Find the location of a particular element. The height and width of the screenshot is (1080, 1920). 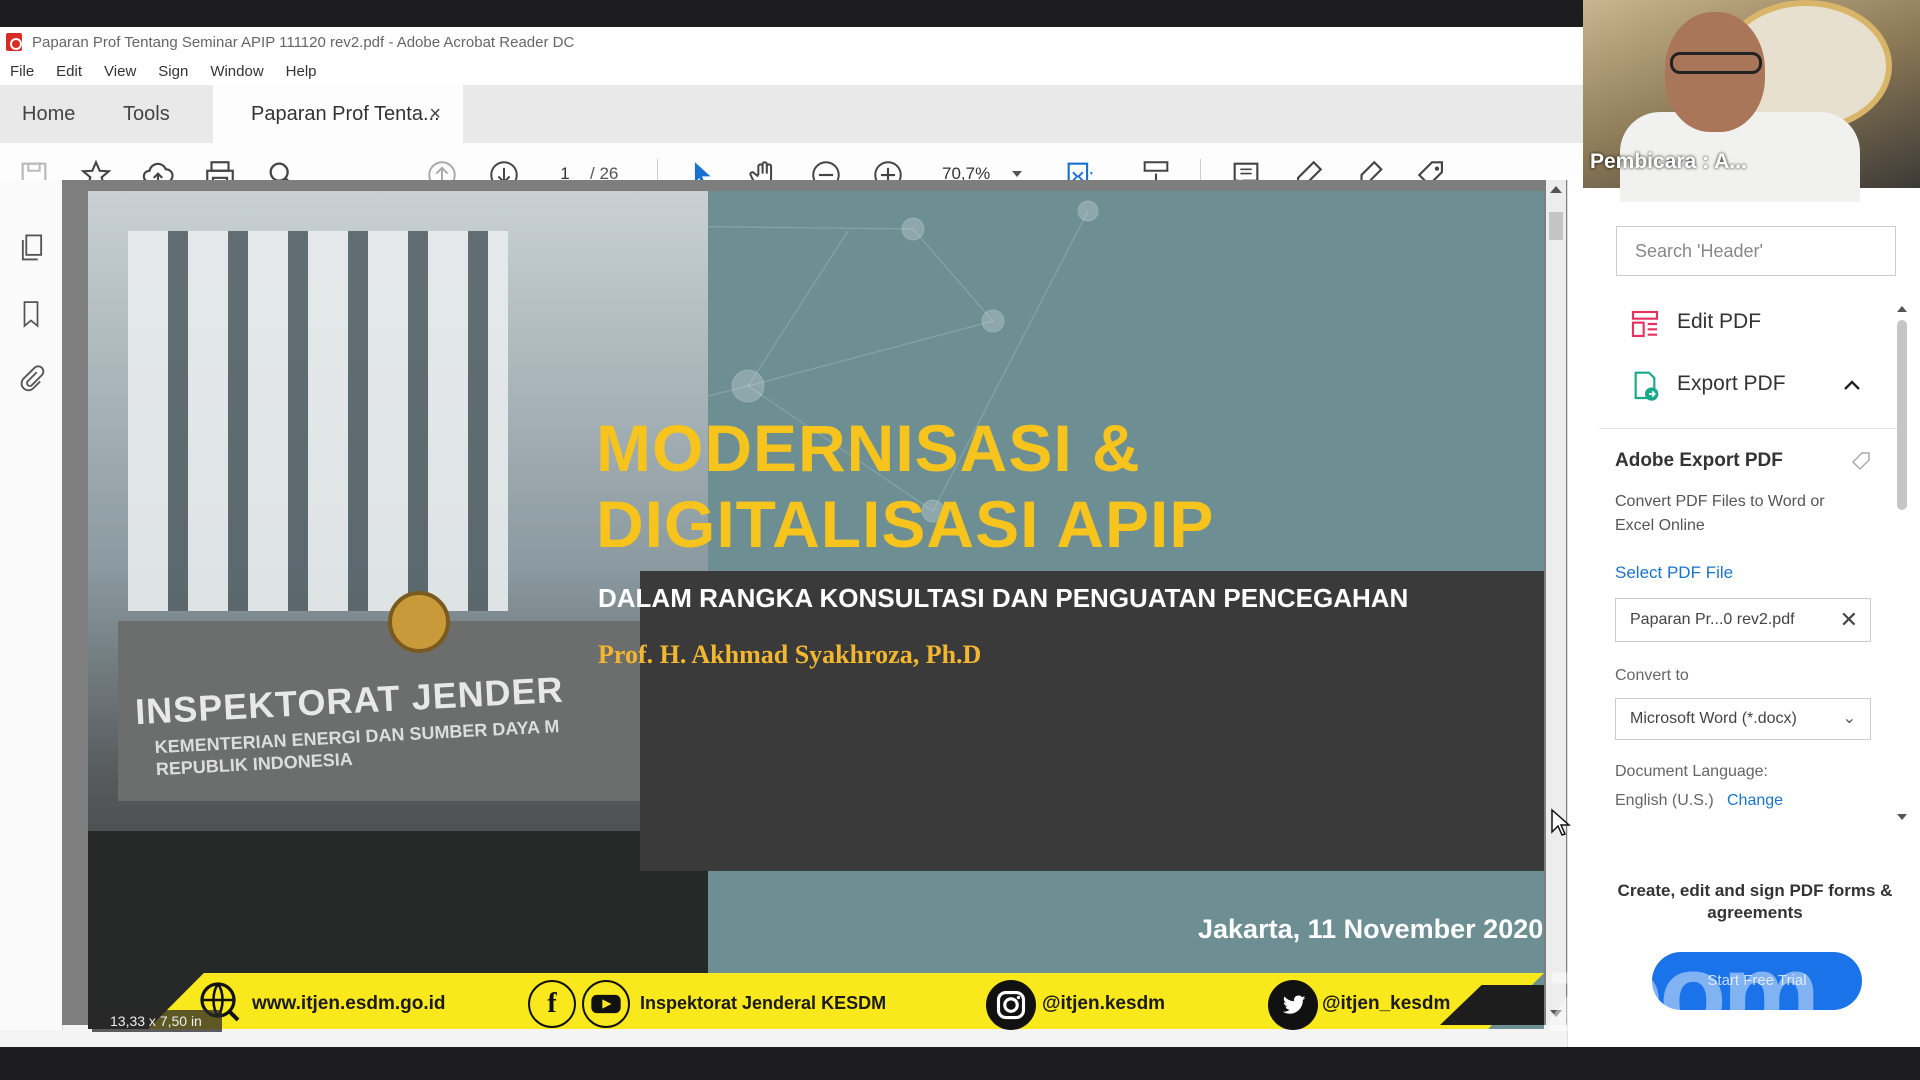

ministry-emblem is located at coordinates (419, 622).